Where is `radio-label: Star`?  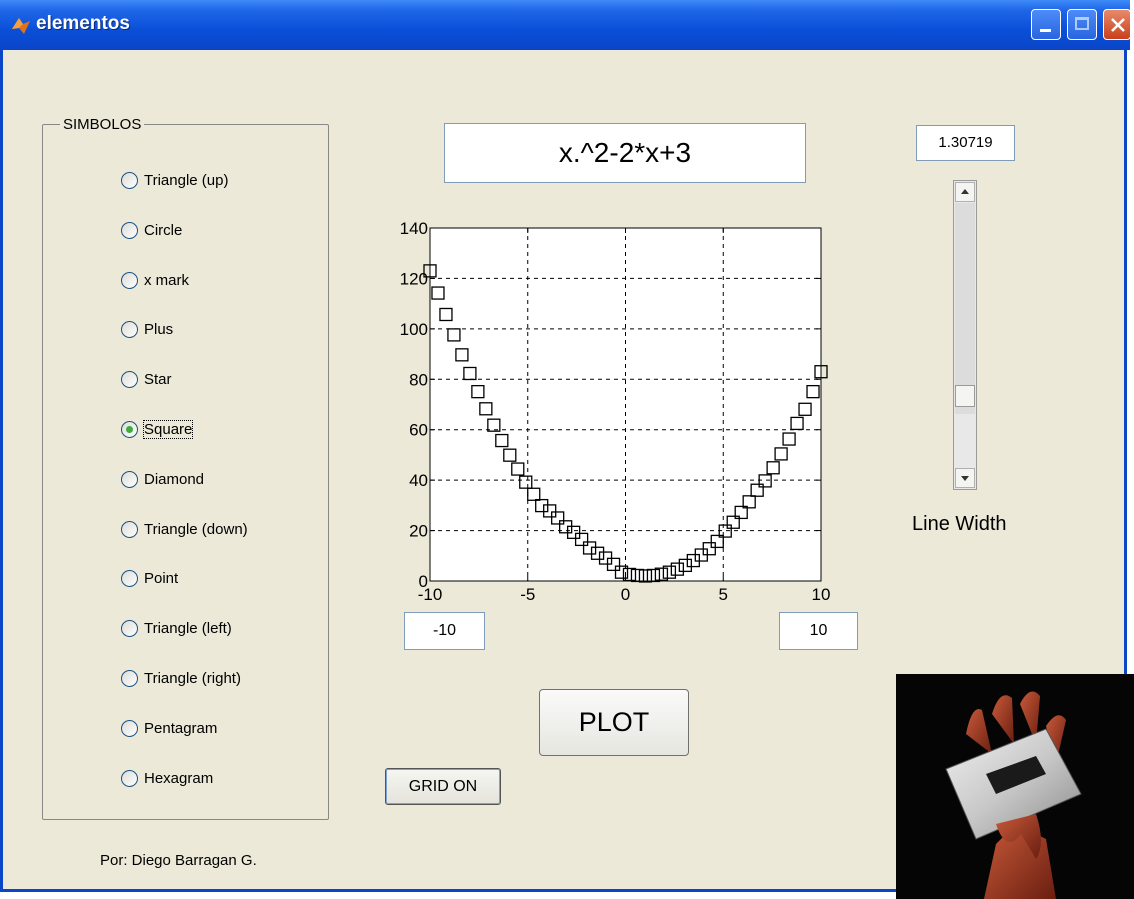 radio-label: Star is located at coordinates (158, 379).